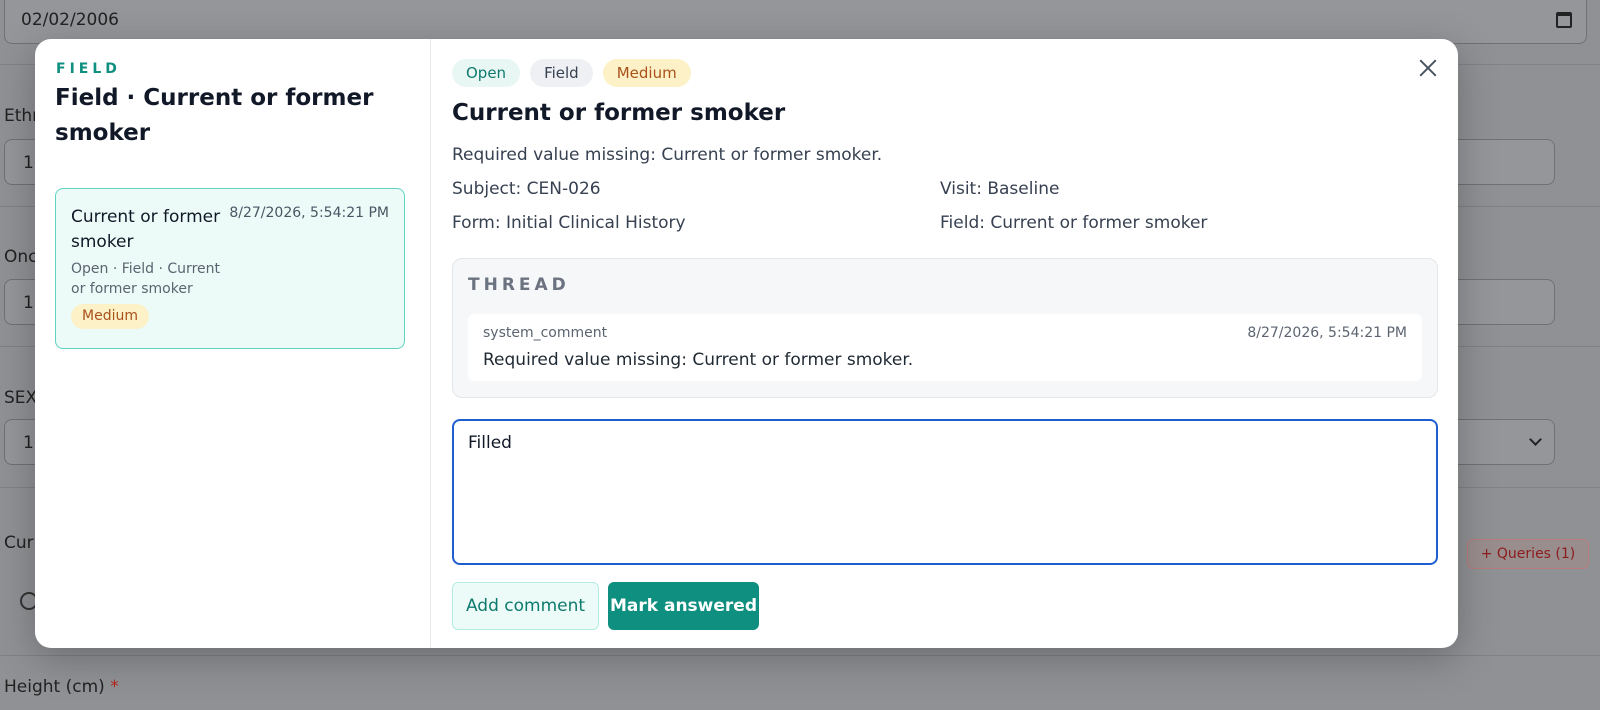 The height and width of the screenshot is (710, 1600). I want to click on add-comment-button: Add comment, so click(525, 606).